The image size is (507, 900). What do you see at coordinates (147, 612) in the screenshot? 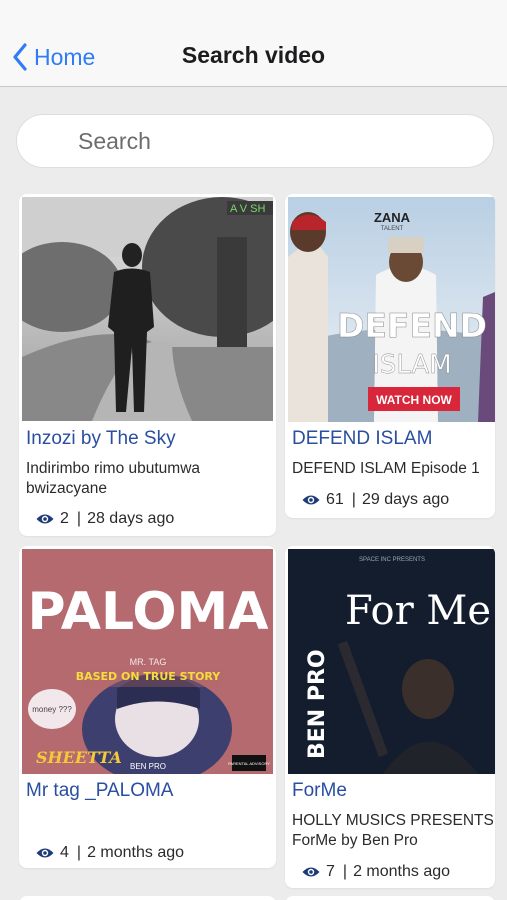
I see `thumbnail-headline: PALOMA` at bounding box center [147, 612].